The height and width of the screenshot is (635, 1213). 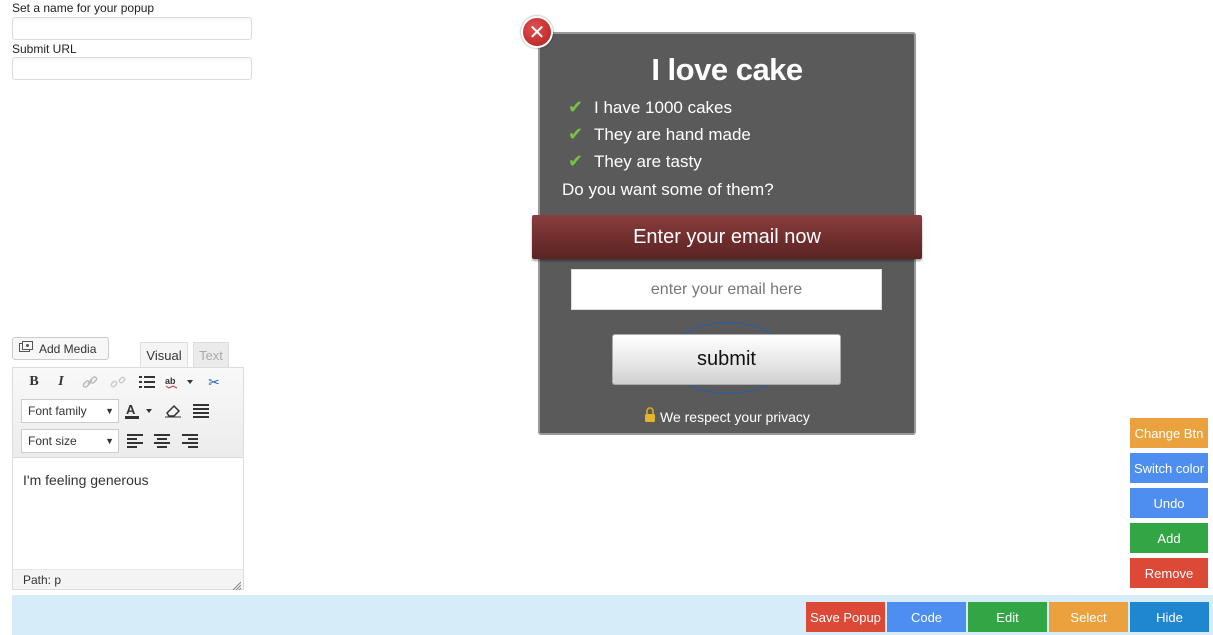 I want to click on align-right-icon, so click(x=190, y=441).